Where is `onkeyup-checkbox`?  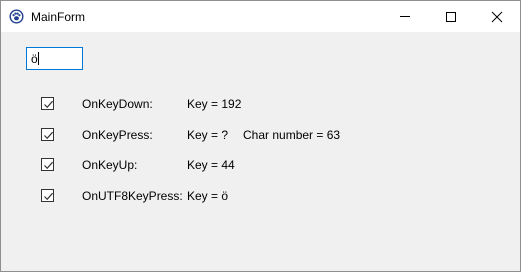
onkeyup-checkbox is located at coordinates (47, 164).